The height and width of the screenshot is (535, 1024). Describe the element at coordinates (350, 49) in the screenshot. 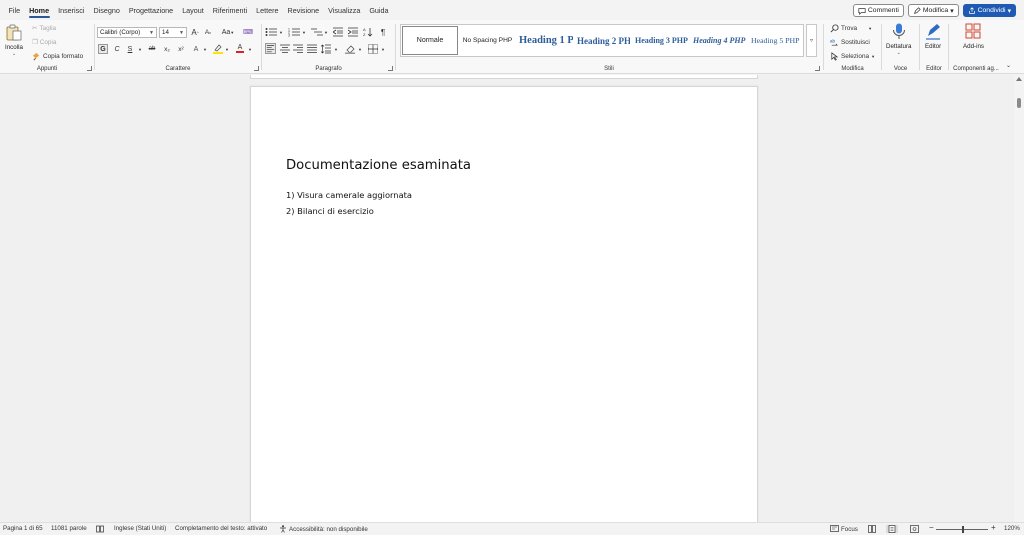

I see `shading-icon` at that location.